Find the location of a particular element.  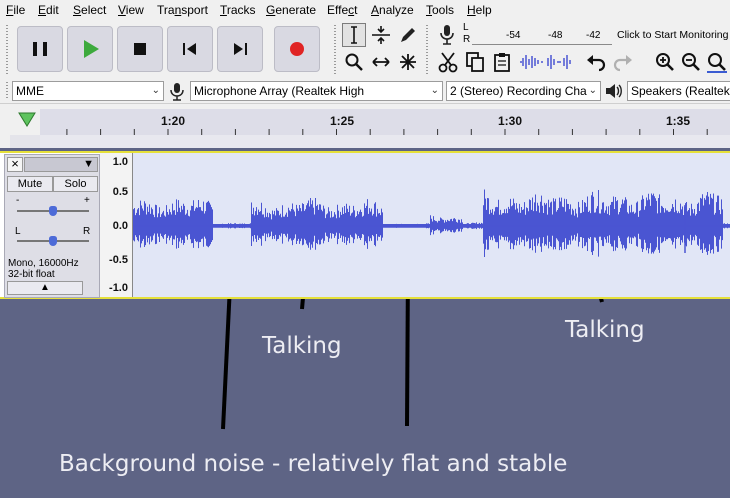

recording-channels-value: 2 (Stereo) Recording Char is located at coordinates (520, 91).